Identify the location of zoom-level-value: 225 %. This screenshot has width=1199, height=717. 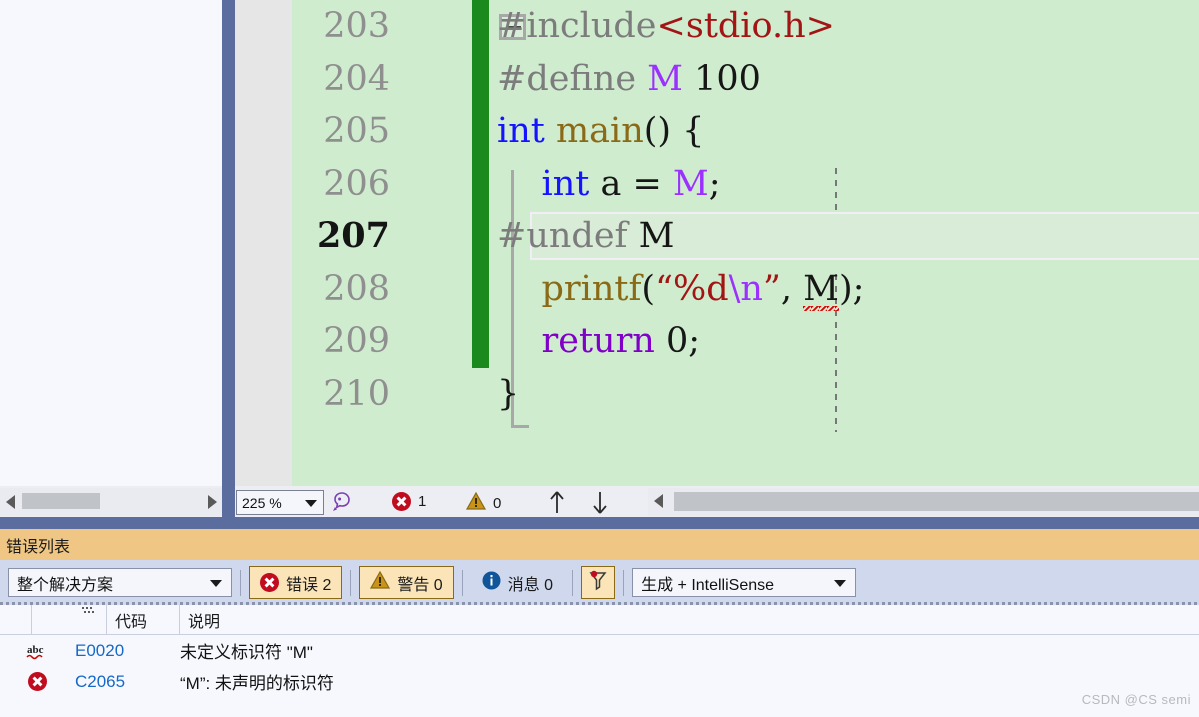
(262, 502).